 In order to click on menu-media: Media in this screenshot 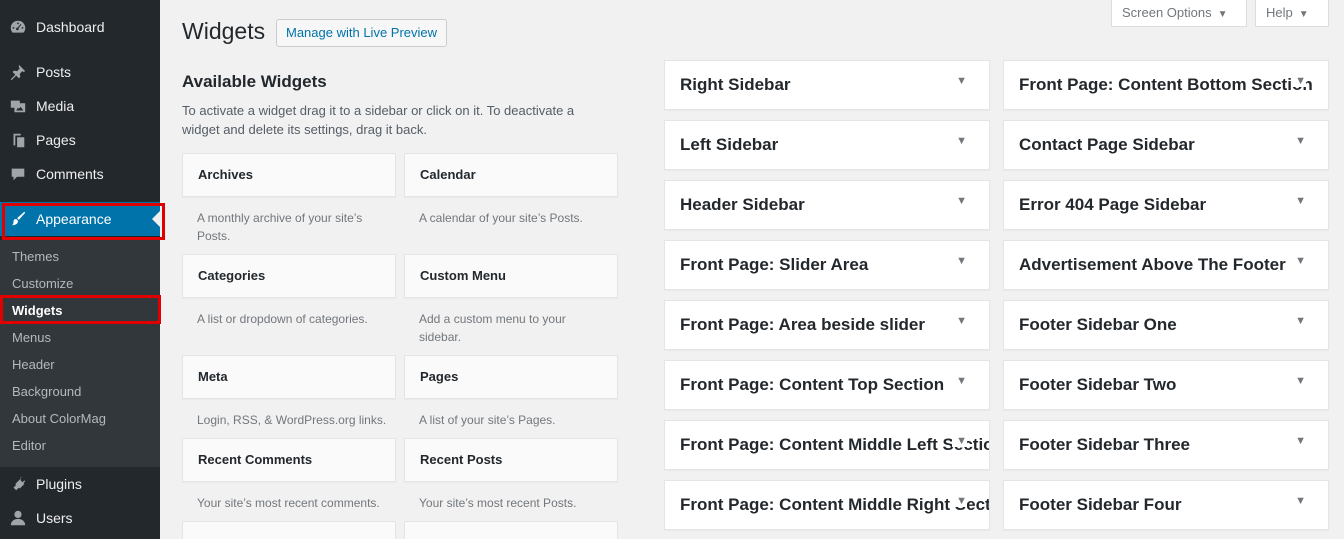, I will do `click(80, 106)`.